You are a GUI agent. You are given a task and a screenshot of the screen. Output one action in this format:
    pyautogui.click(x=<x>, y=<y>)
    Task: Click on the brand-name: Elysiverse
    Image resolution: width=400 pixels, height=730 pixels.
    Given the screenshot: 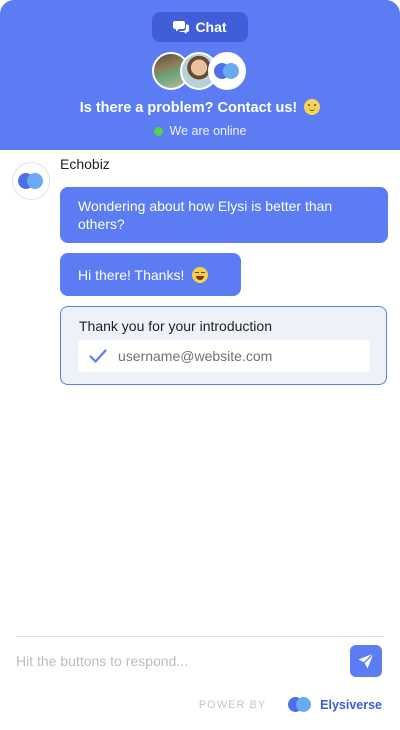 What is the action you would take?
    pyautogui.click(x=351, y=705)
    